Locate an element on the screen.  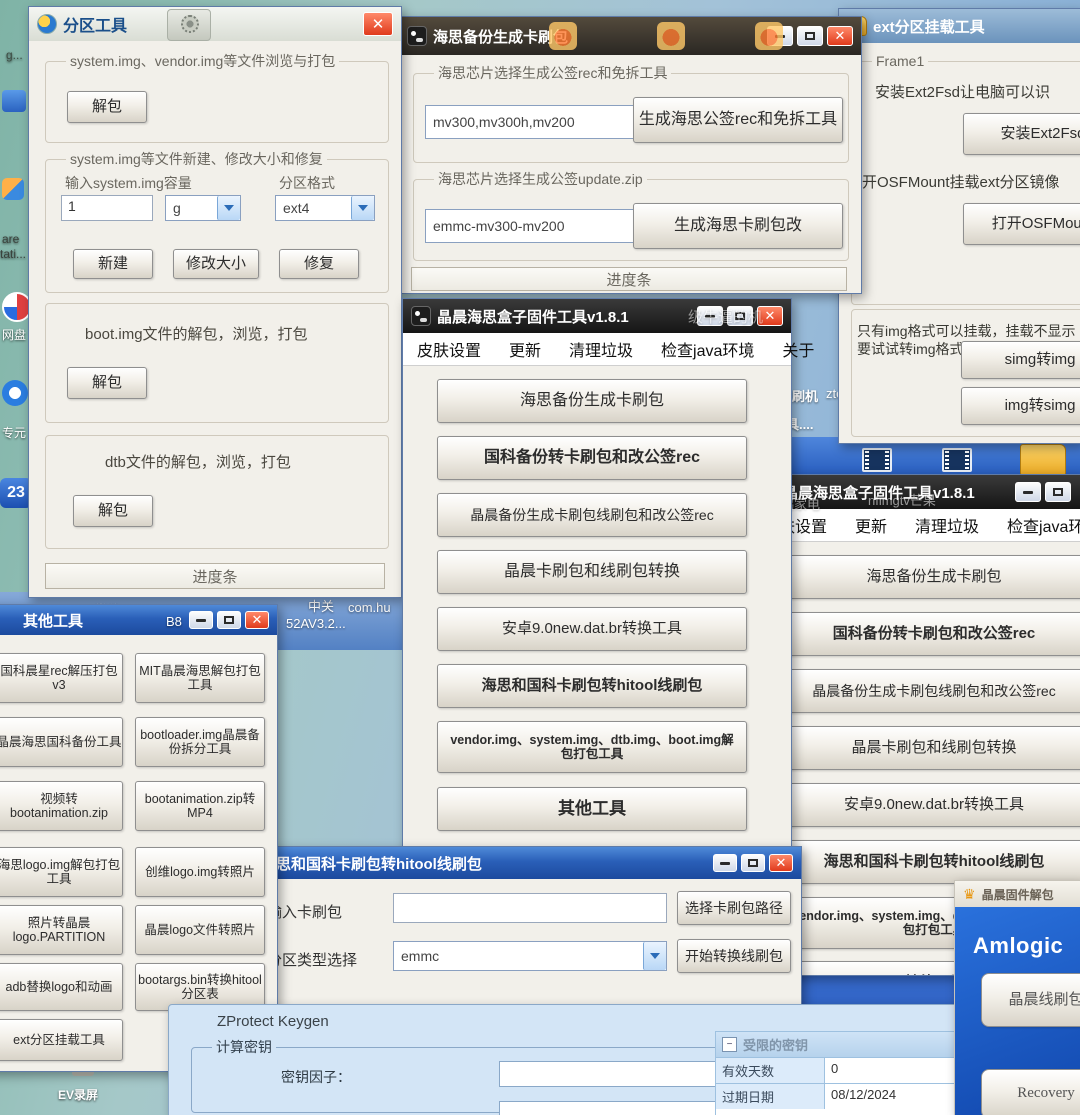
tool-button: 晶晨logo文件转照片 is located at coordinates (200, 930).